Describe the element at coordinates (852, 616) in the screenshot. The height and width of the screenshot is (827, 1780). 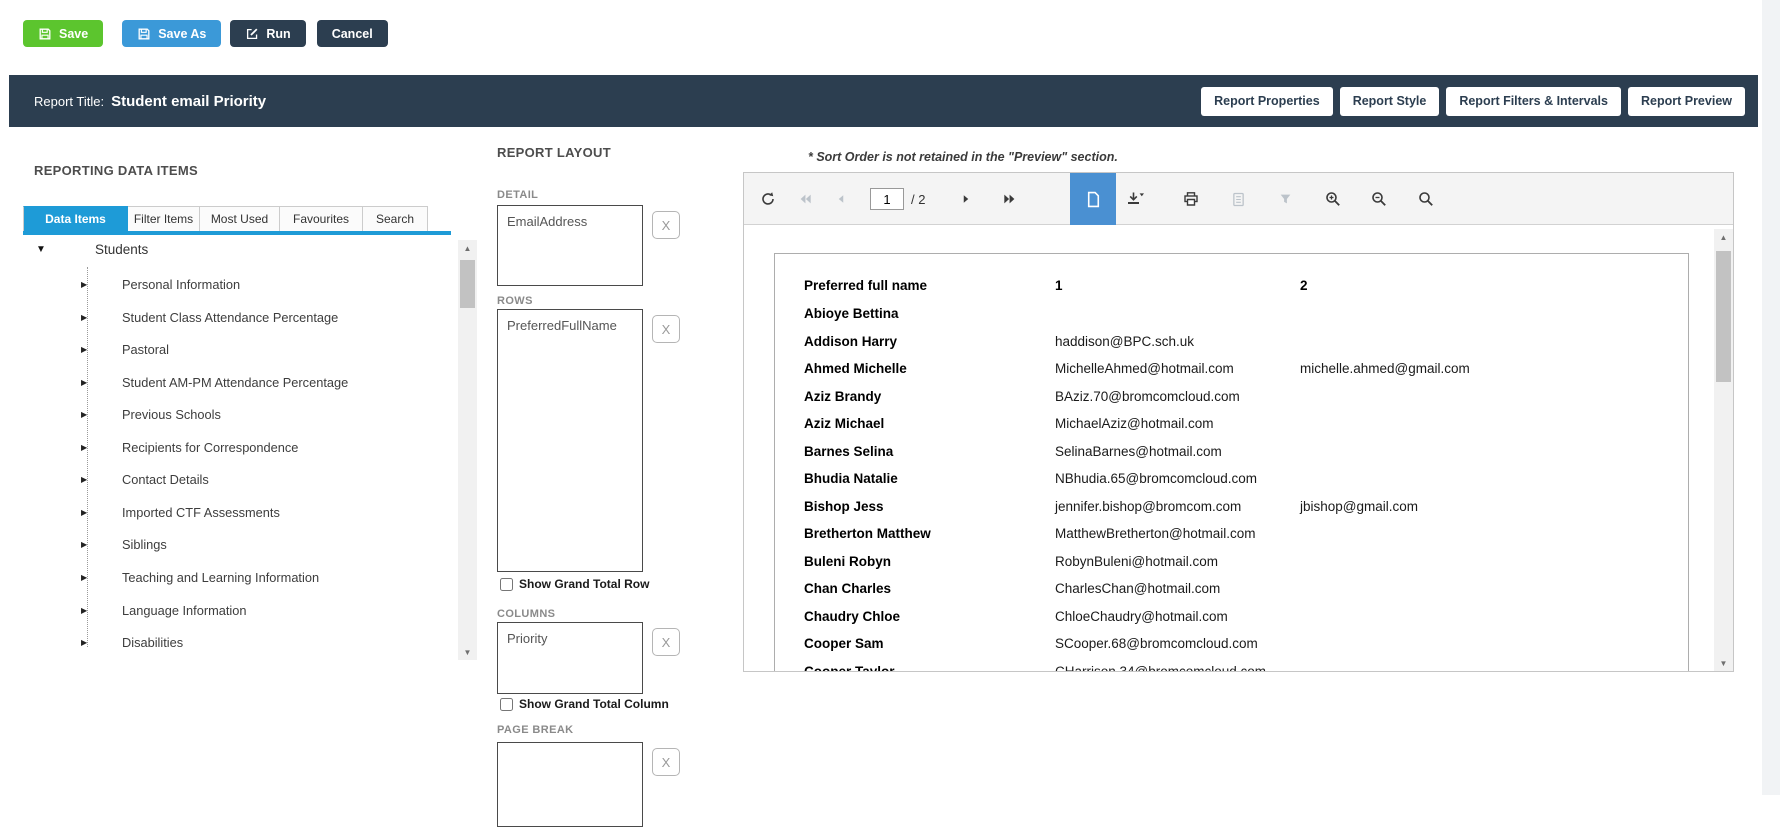
I see `table-cell: Chaudry Chloe` at that location.